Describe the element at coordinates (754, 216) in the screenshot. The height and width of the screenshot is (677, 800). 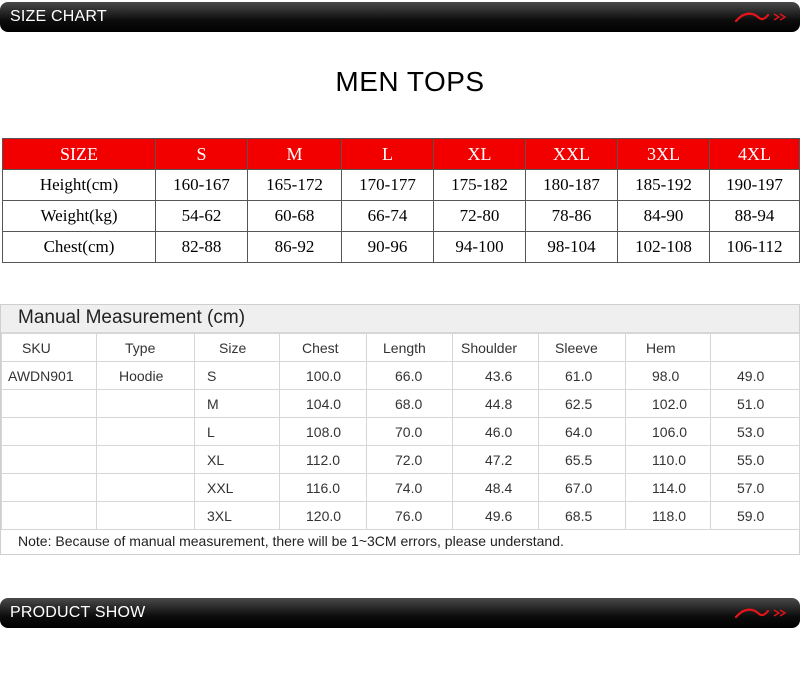
I see `size-cell: 88-94` at that location.